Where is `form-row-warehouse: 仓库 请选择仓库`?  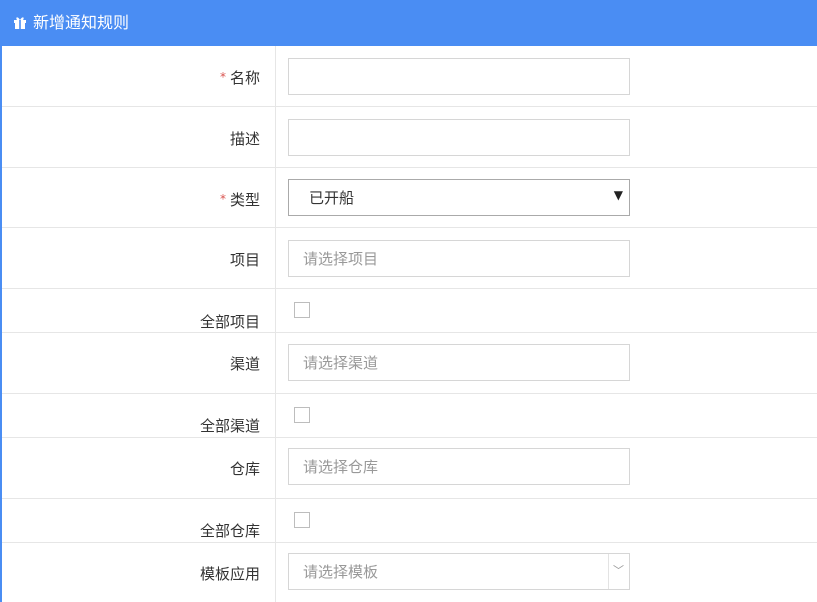
form-row-warehouse: 仓库 请选择仓库 is located at coordinates (409, 468).